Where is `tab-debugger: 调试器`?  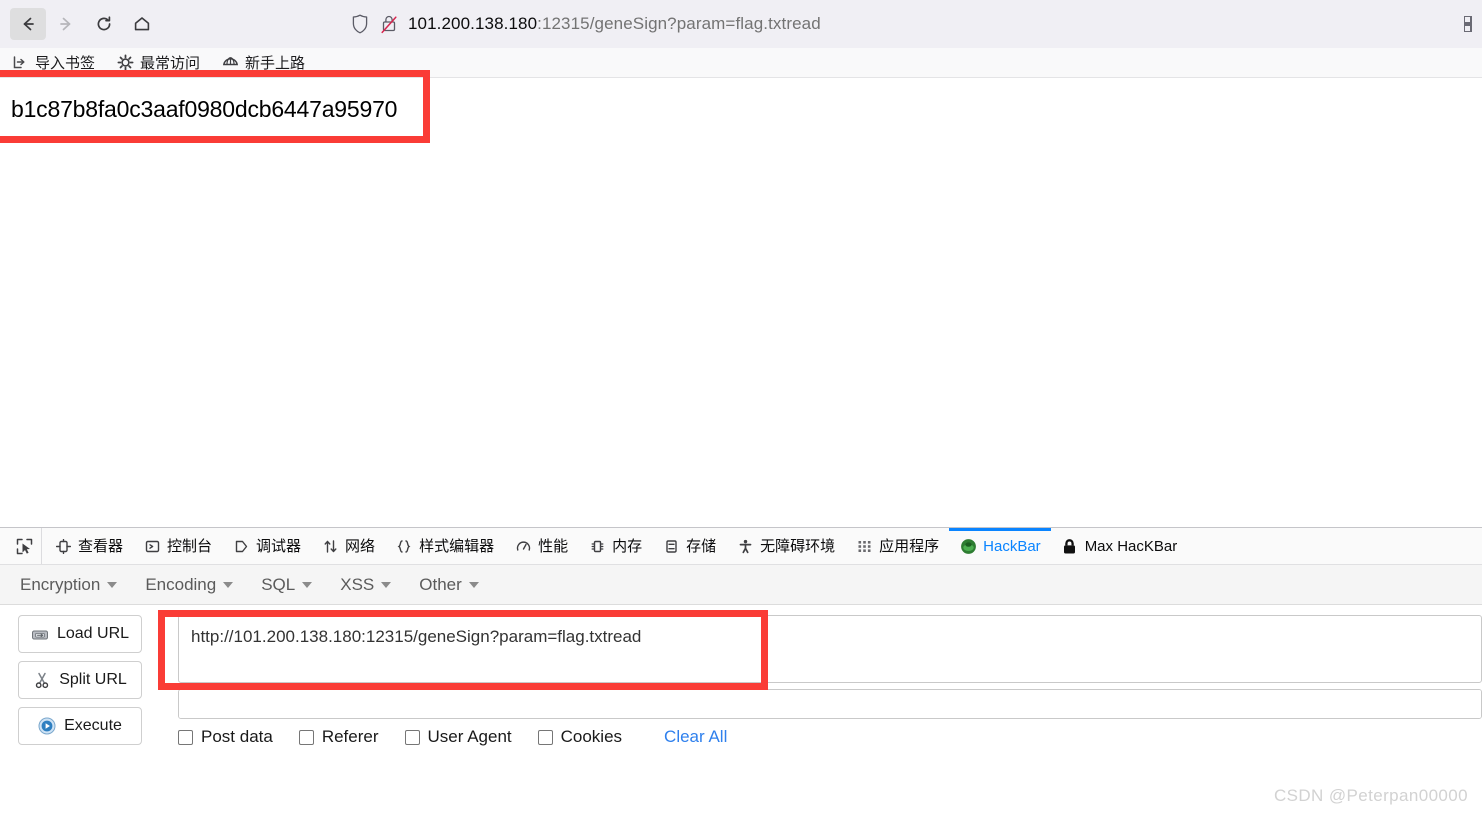 tab-debugger: 调试器 is located at coordinates (266, 546).